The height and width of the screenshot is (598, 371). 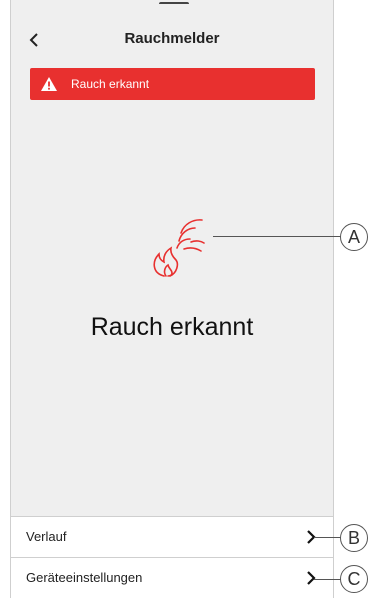 I want to click on header: Rauchmelder, so click(x=172, y=40).